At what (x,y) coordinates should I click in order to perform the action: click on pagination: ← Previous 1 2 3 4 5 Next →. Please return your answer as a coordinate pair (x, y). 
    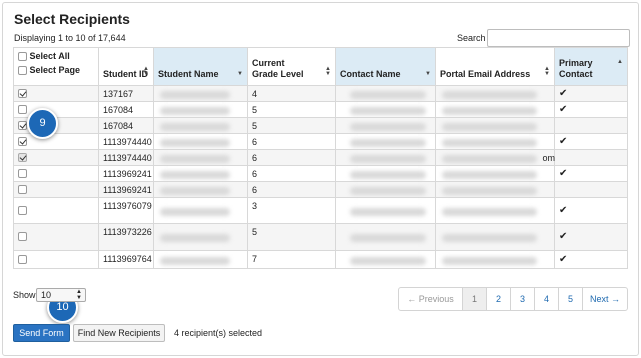
    Looking at the image, I should click on (513, 299).